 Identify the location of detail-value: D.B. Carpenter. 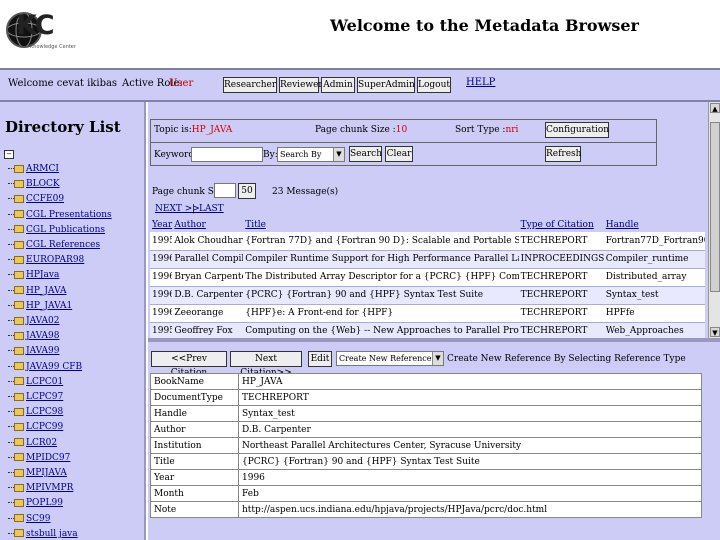
(470, 429).